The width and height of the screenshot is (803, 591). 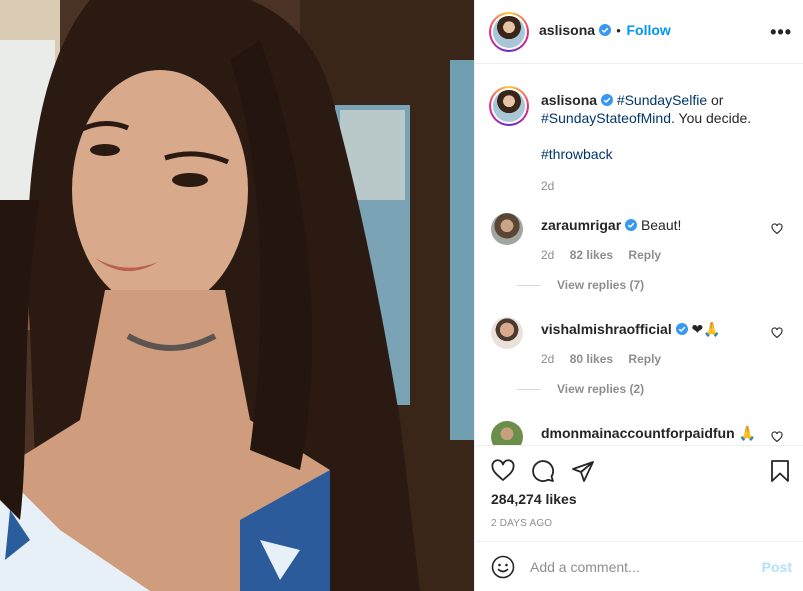 I want to click on author-avatar, so click(x=509, y=32).